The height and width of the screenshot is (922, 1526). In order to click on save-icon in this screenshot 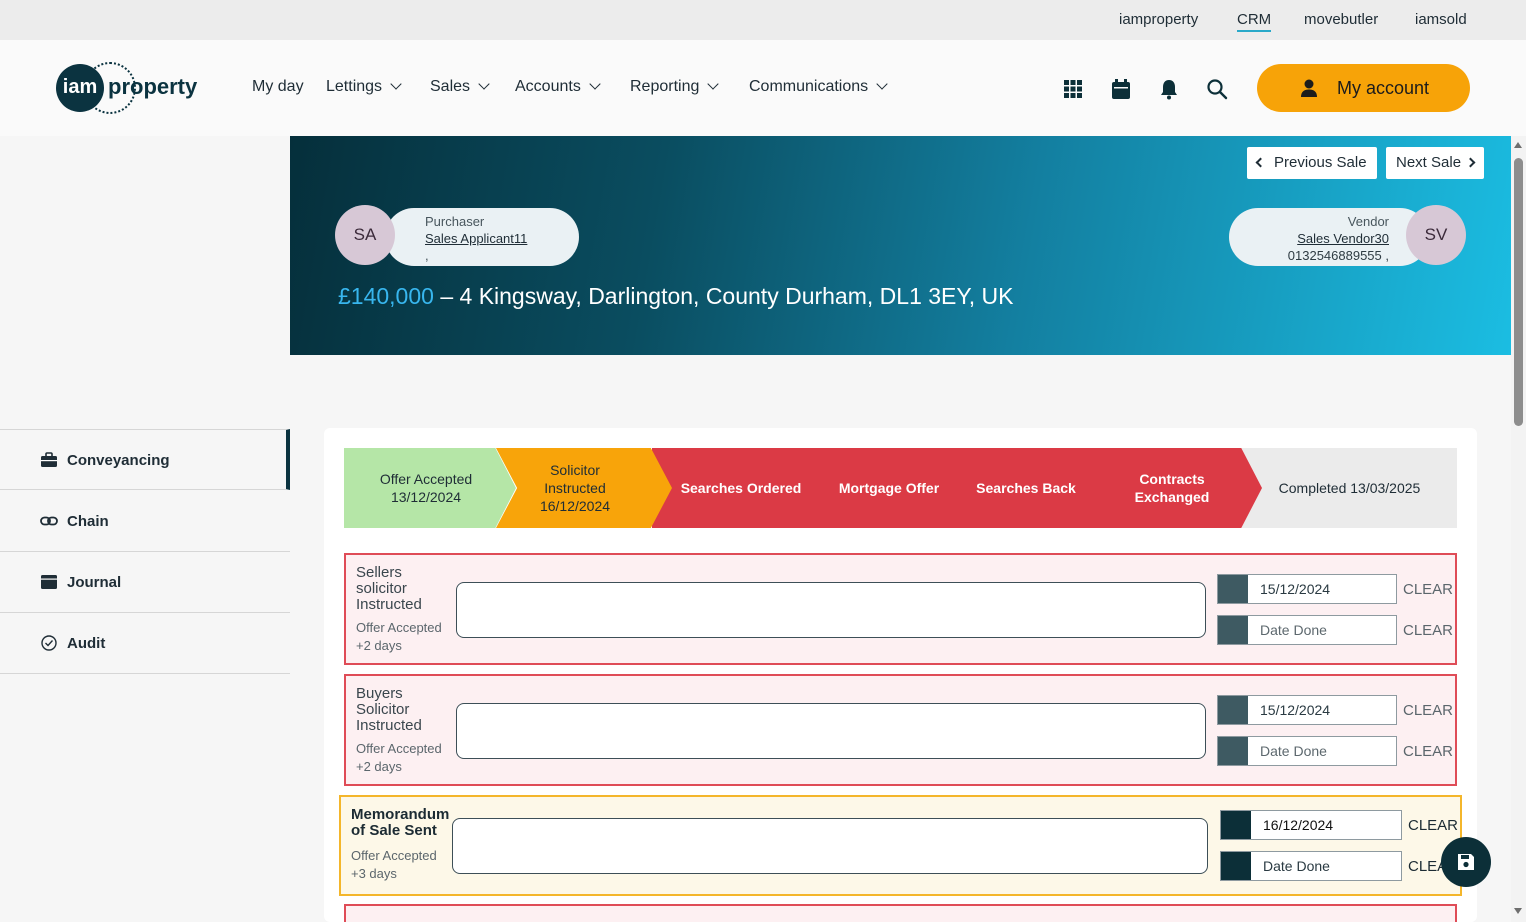, I will do `click(1466, 862)`.